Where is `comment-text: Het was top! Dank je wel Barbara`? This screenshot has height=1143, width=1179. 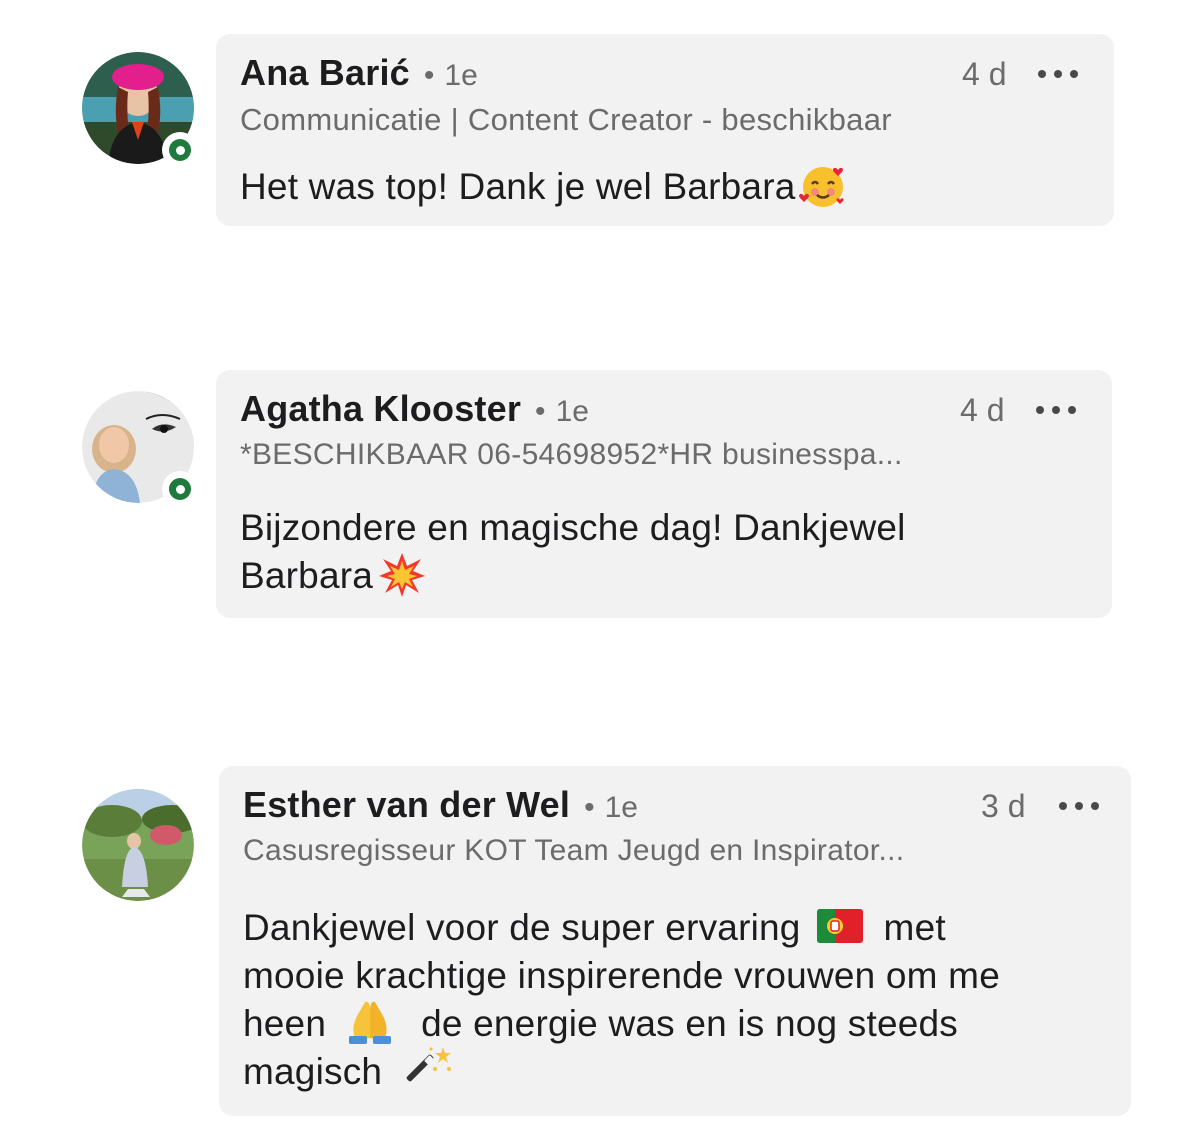
comment-text: Het was top! Dank je wel Barbara is located at coordinates (544, 187).